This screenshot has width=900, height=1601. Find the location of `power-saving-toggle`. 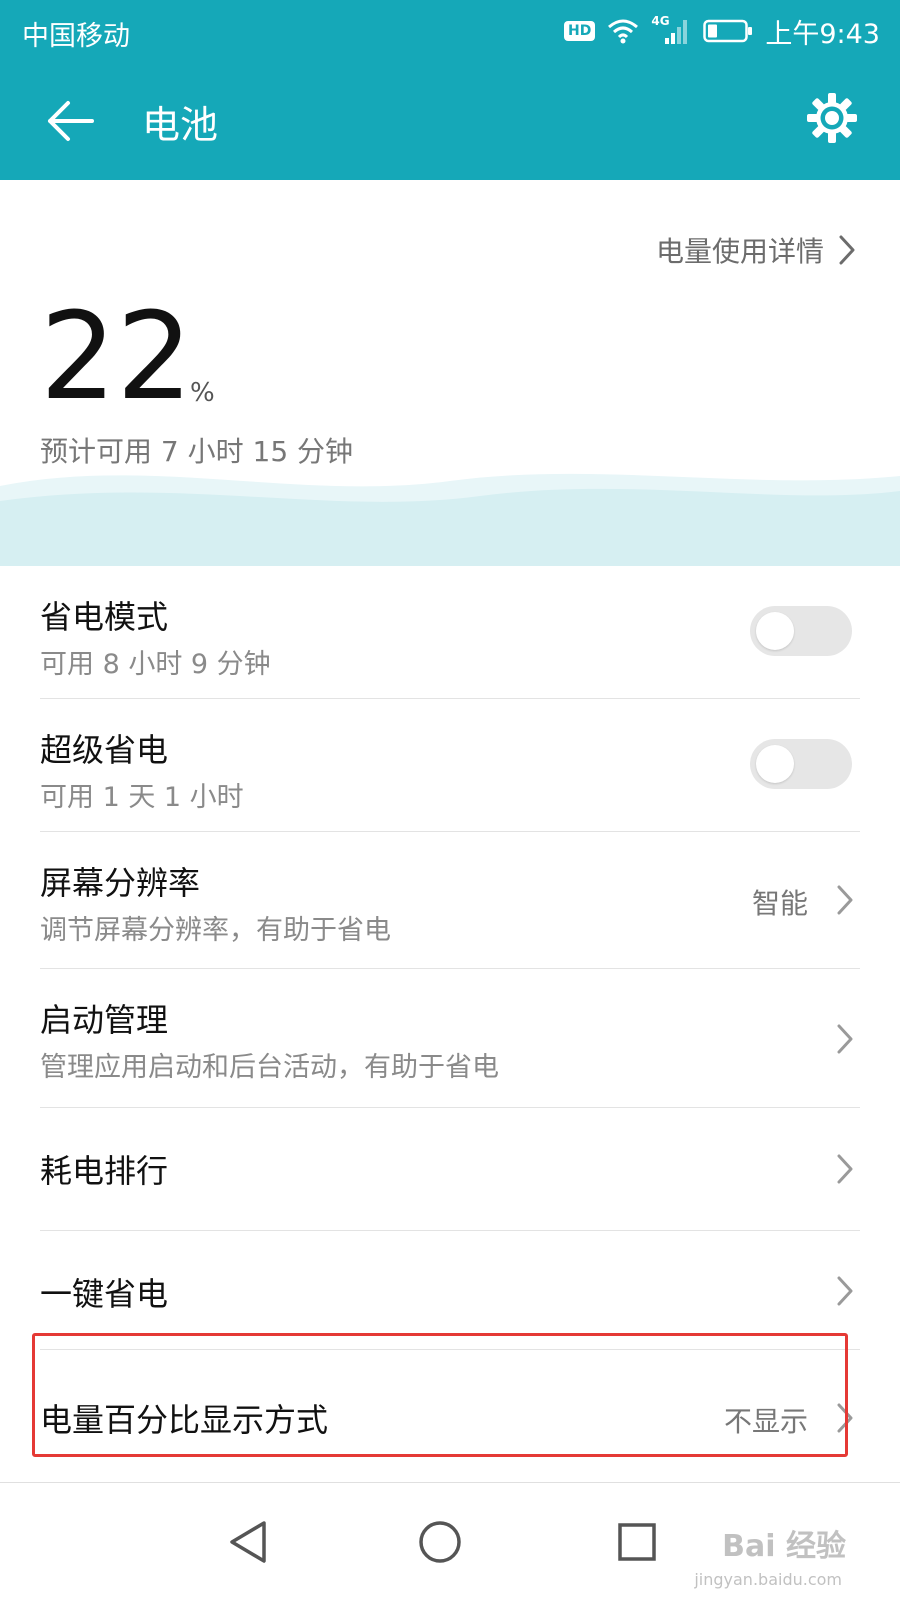

power-saving-toggle is located at coordinates (801, 631).